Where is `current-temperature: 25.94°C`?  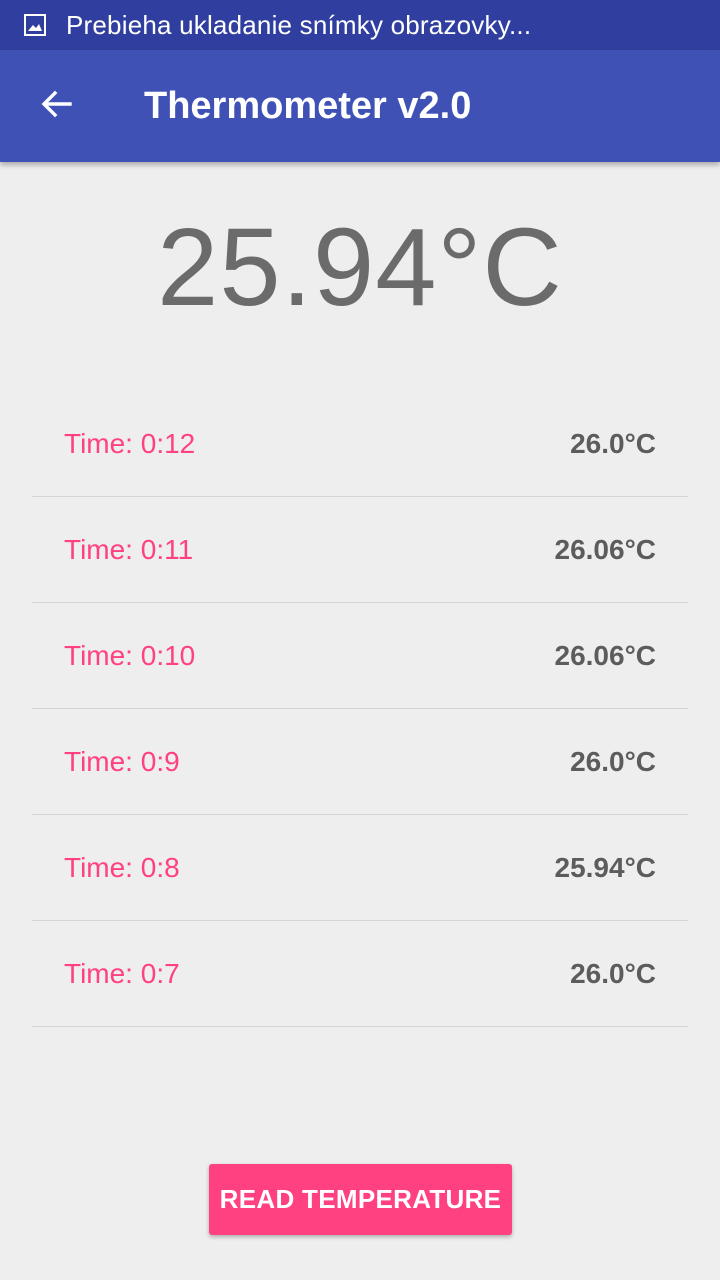
current-temperature: 25.94°C is located at coordinates (360, 267).